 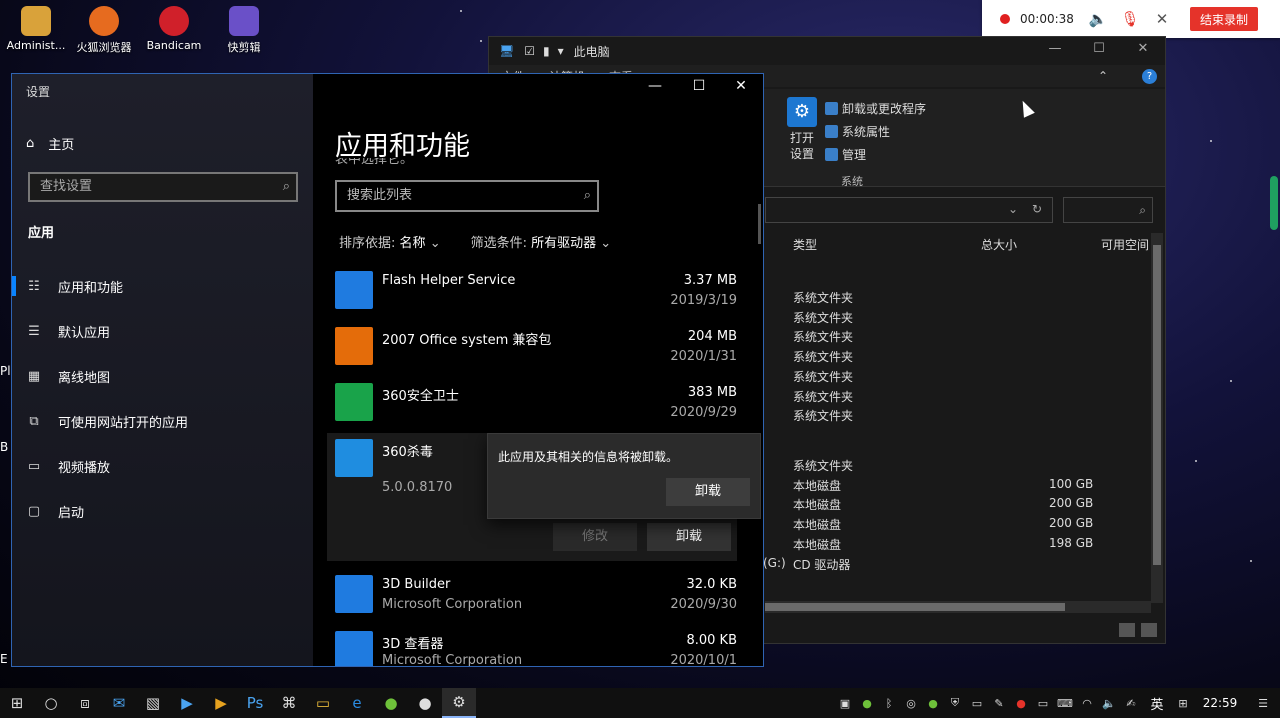 What do you see at coordinates (955, 703) in the screenshot?
I see `tray-shield-icon: ⛨` at bounding box center [955, 703].